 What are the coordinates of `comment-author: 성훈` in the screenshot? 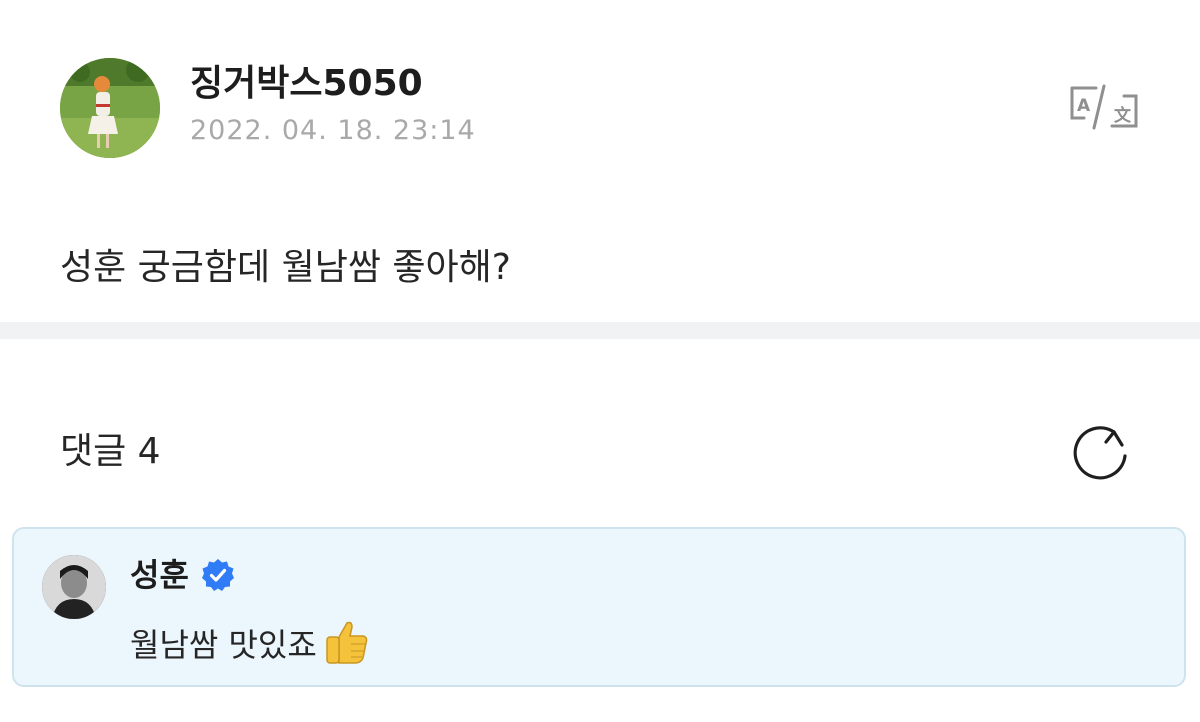 It's located at (182, 575).